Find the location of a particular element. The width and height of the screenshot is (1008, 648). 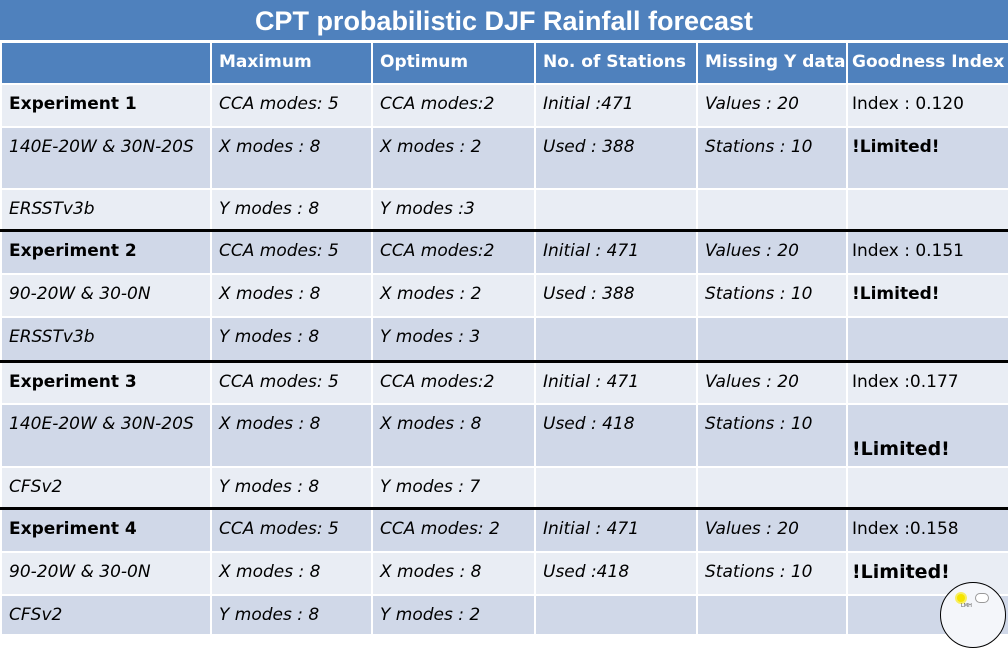

cell-optimum: CCA modes: 2 is located at coordinates (453, 530).